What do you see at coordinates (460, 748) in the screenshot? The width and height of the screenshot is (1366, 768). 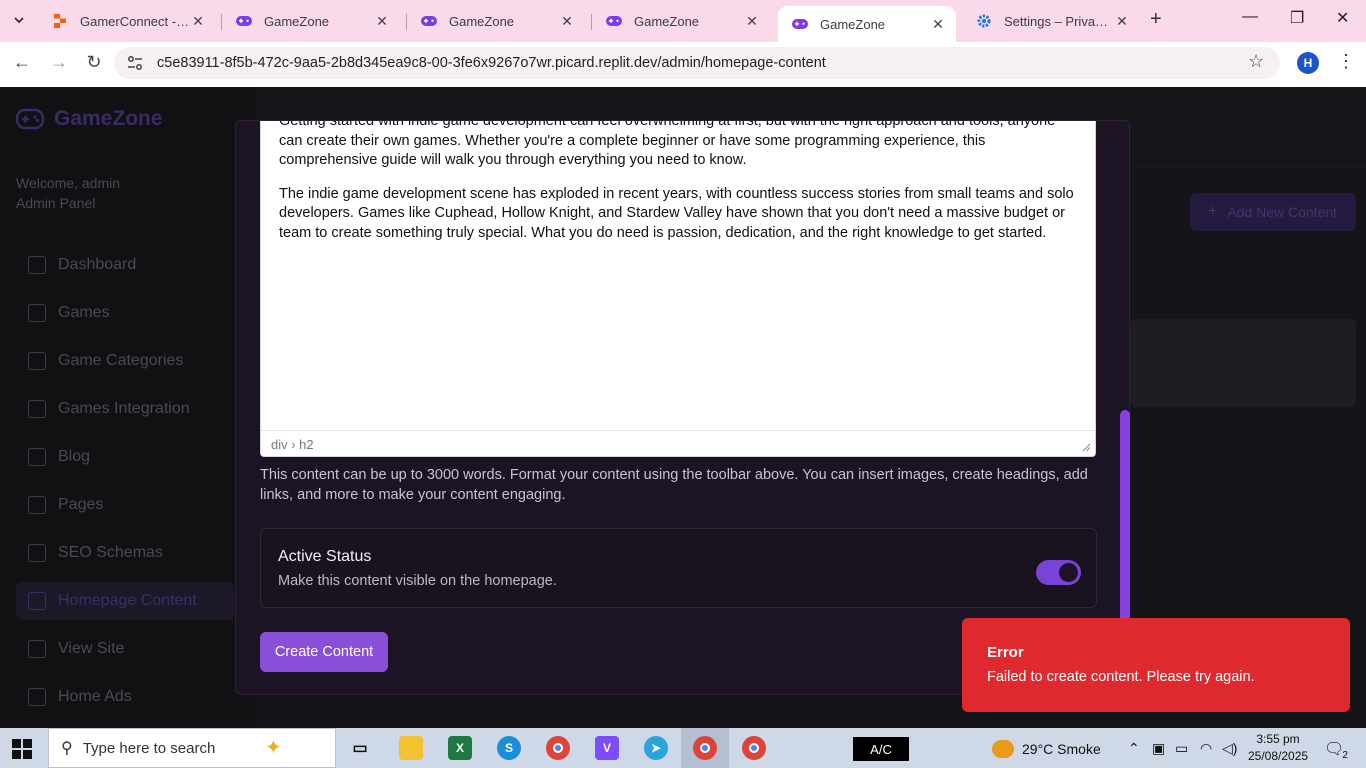 I see `excel-icon: X` at bounding box center [460, 748].